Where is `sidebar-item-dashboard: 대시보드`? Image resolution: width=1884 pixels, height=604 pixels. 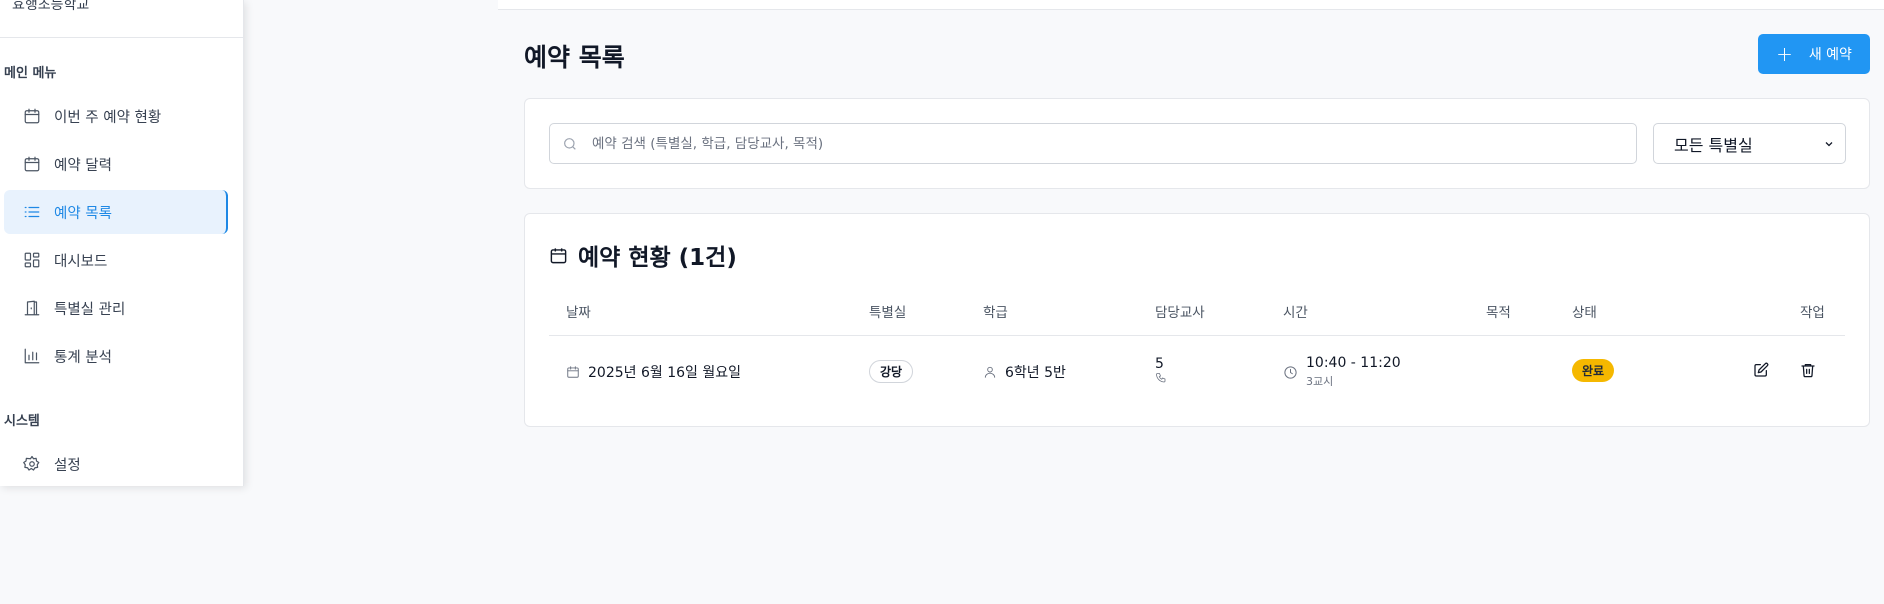
sidebar-item-dashboard: 대시보드 is located at coordinates (116, 260).